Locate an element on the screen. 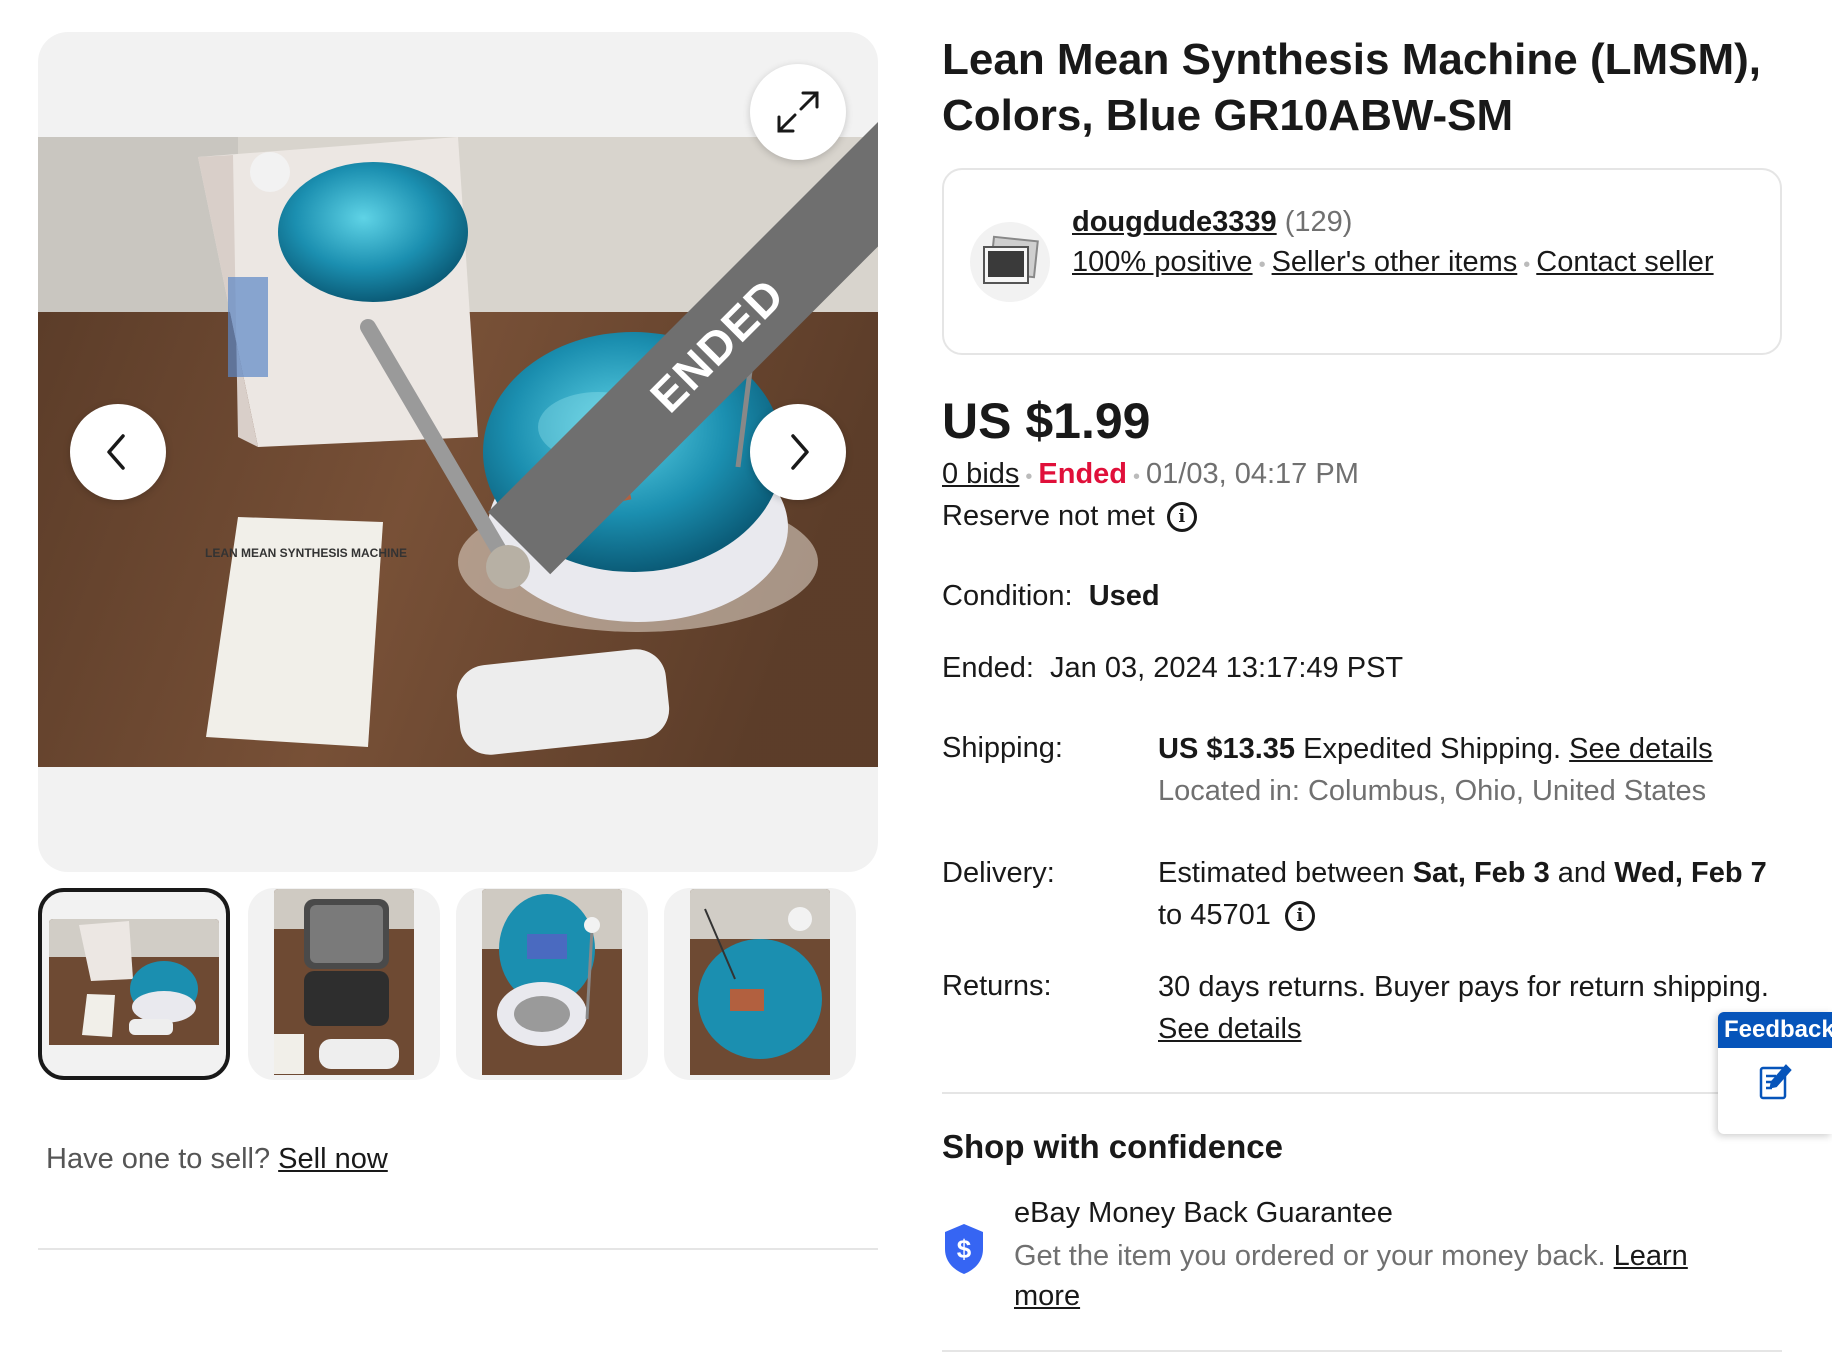 Image resolution: width=1832 pixels, height=1362 pixels. chevron-right-icon is located at coordinates (800, 452).